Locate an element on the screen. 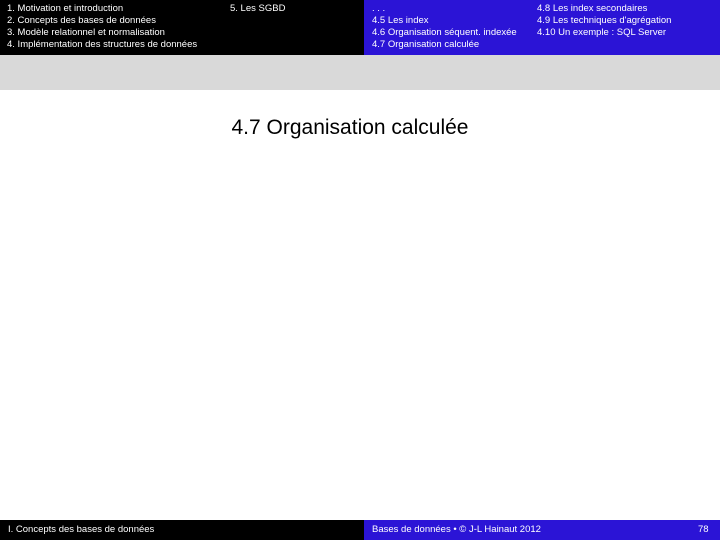 This screenshot has height=540, width=720. nav-chapter-3: 3. Modèle relationnel et normalisation is located at coordinates (86, 33).